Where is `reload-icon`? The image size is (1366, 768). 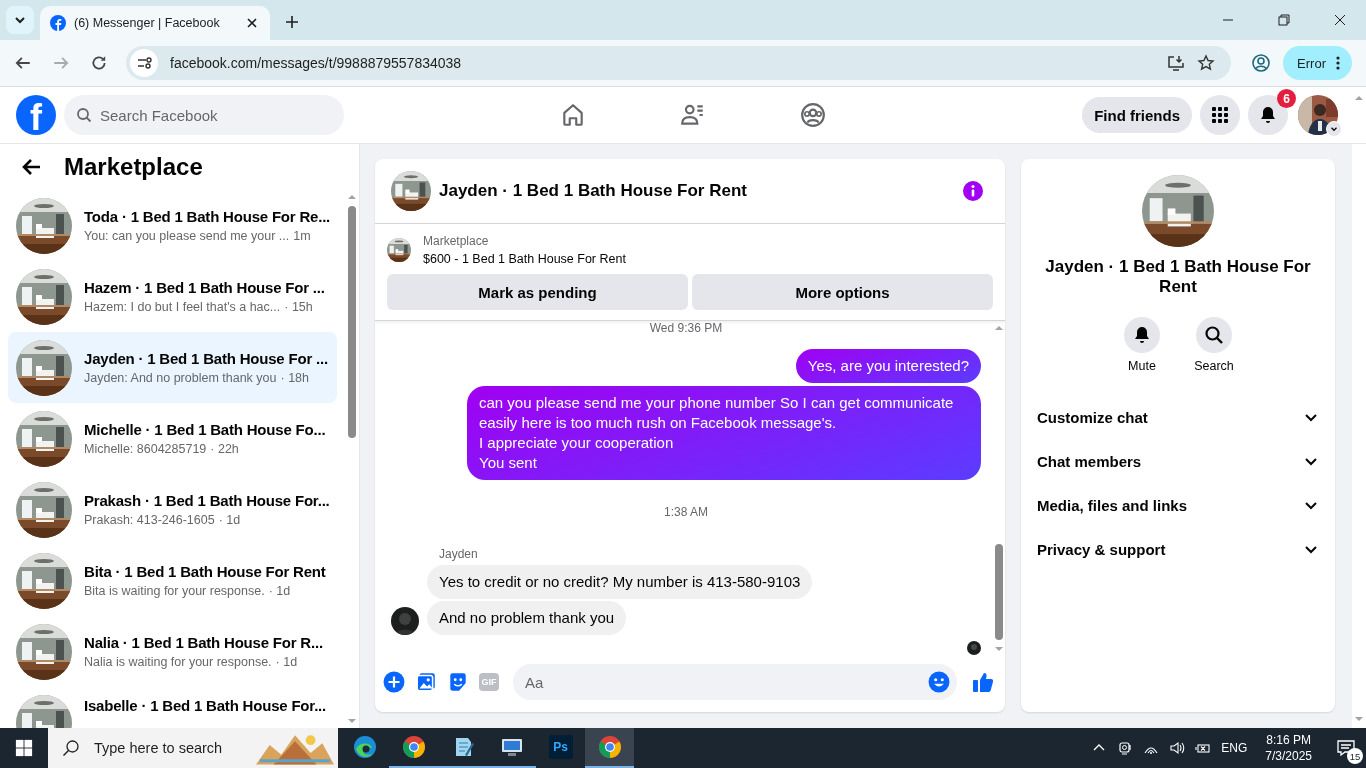
reload-icon is located at coordinates (99, 63).